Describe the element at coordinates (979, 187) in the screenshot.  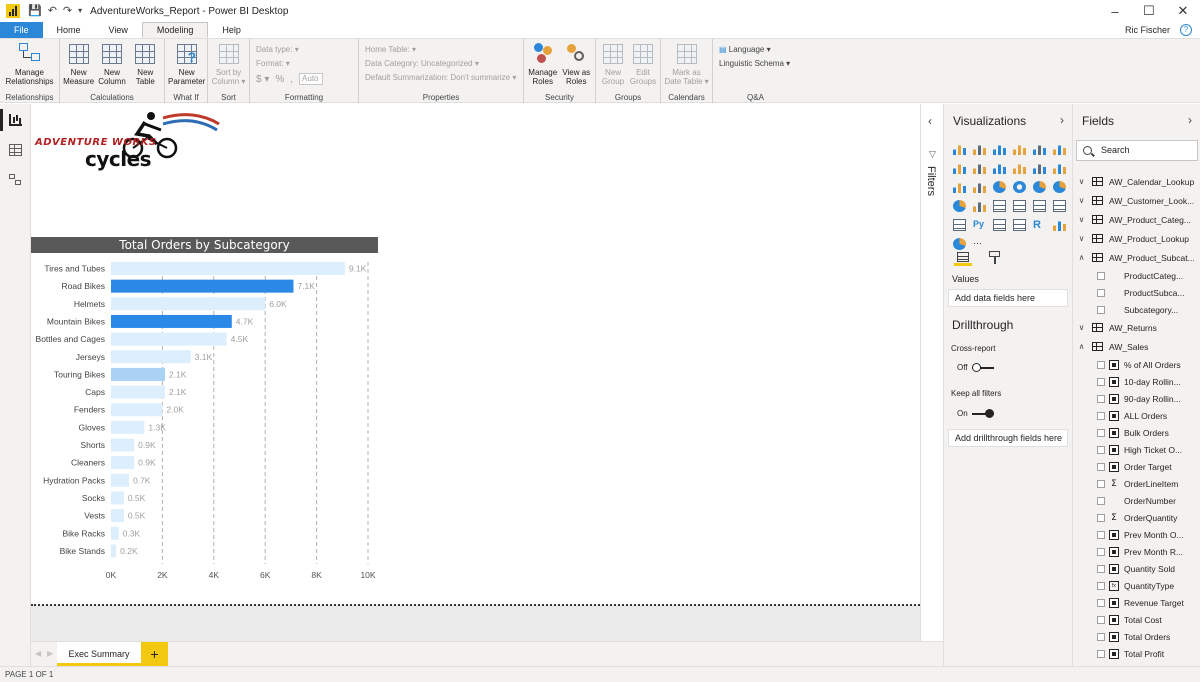
I see `scatter-chart-icon` at that location.